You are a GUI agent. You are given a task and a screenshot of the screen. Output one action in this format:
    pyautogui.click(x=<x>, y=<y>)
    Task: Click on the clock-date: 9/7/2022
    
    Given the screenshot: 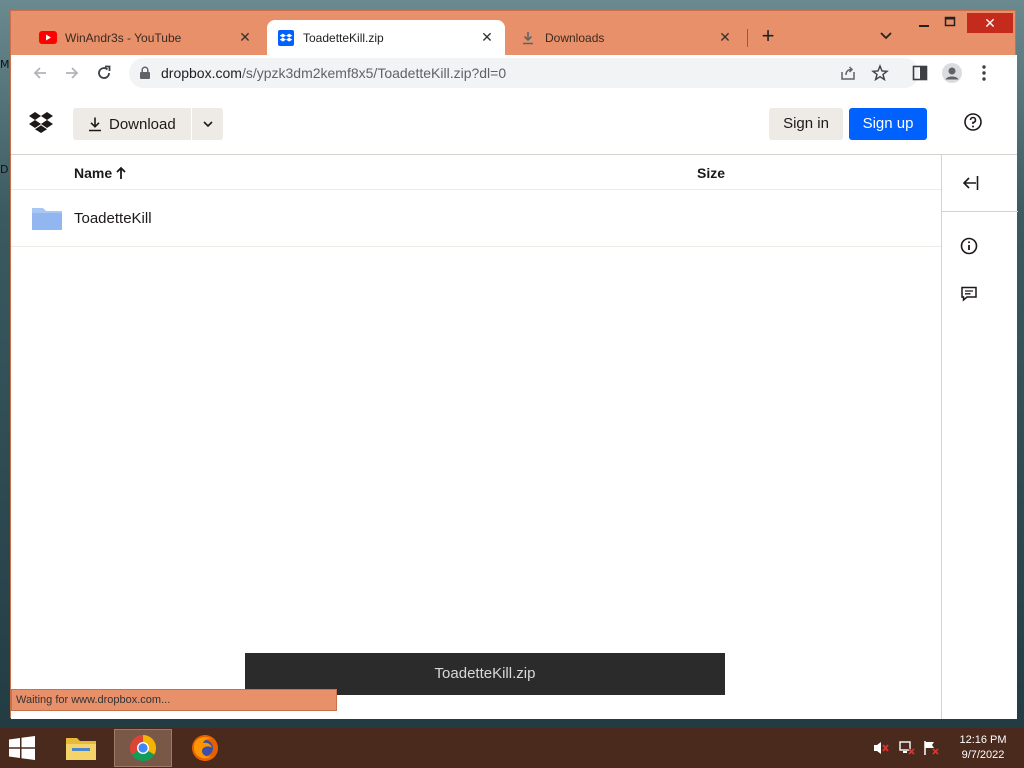 What is the action you would take?
    pyautogui.click(x=983, y=755)
    